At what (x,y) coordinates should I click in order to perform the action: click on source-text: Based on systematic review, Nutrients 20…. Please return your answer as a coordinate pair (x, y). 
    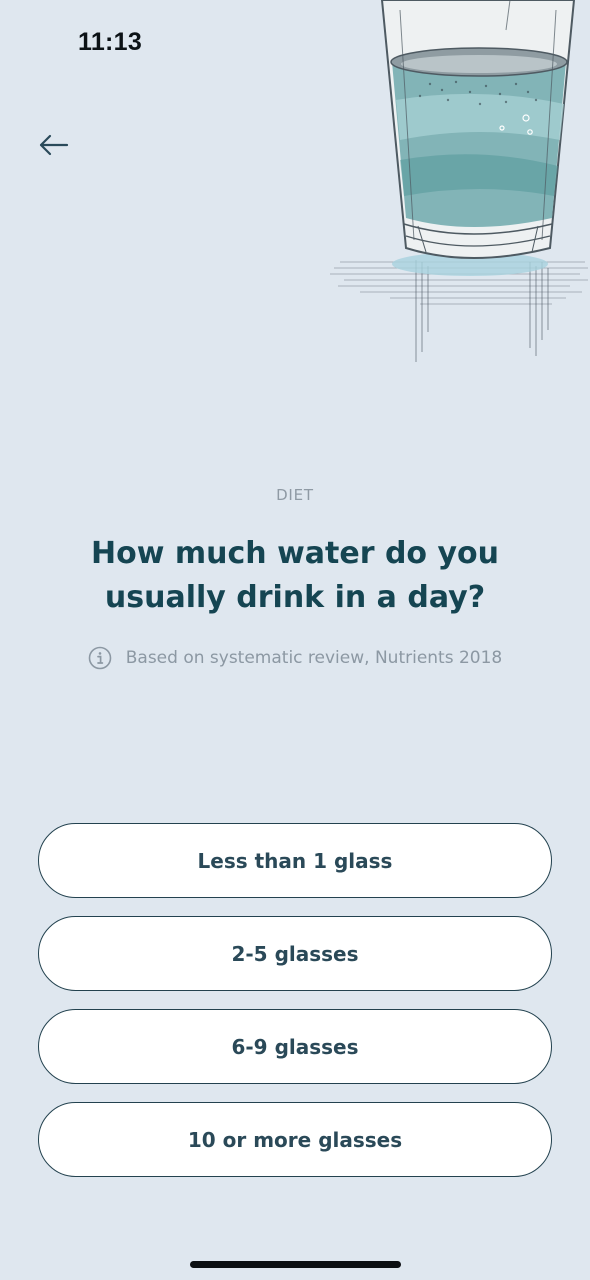
    Looking at the image, I should click on (314, 658).